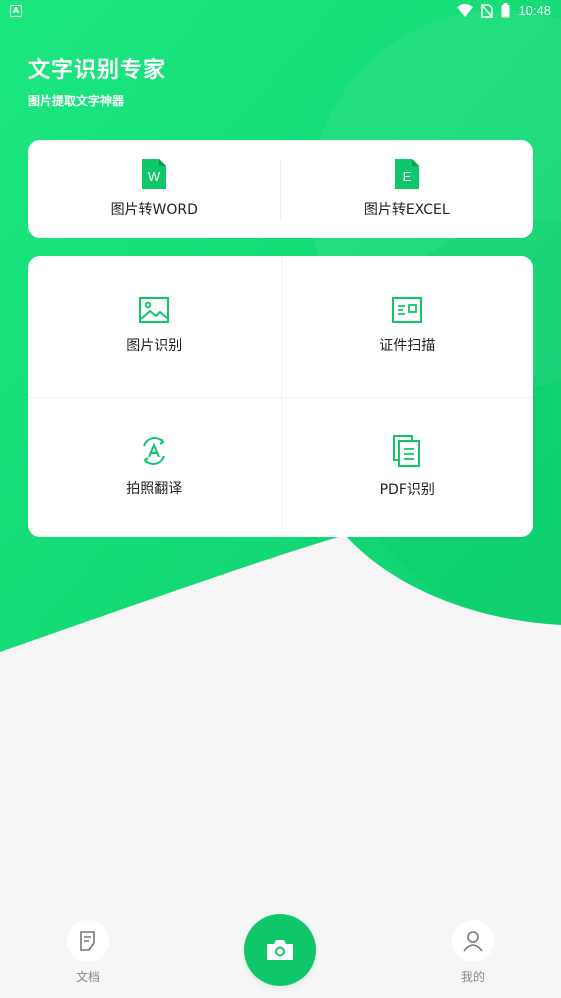  Describe the element at coordinates (154, 489) in the screenshot. I see `photo-translate-label: 拍照翻译` at that location.